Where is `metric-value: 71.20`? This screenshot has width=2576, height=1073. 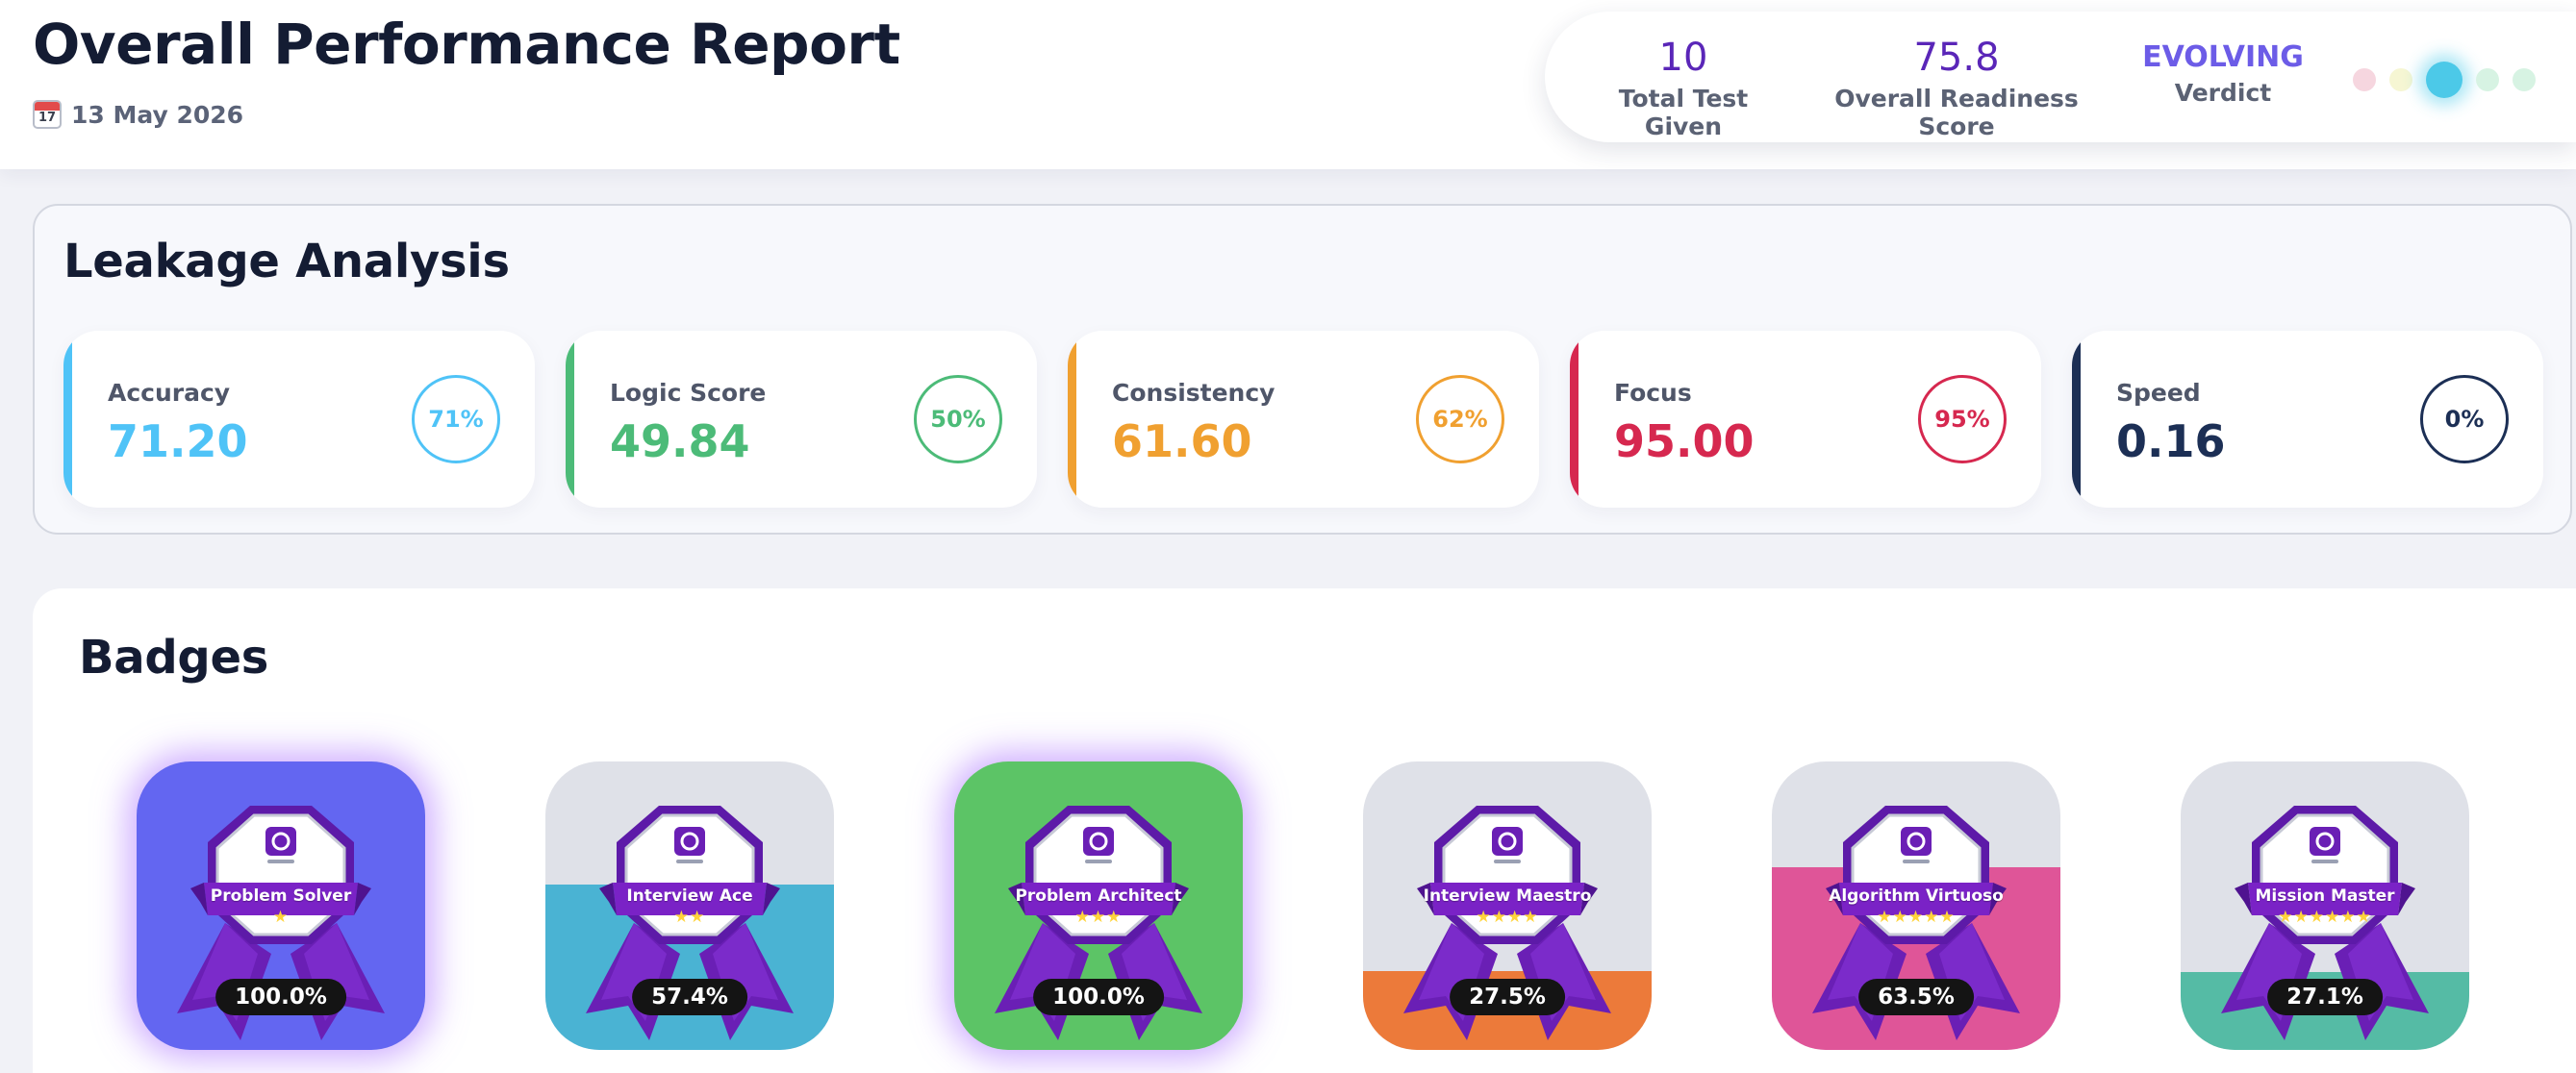
metric-value: 71.20 is located at coordinates (178, 441).